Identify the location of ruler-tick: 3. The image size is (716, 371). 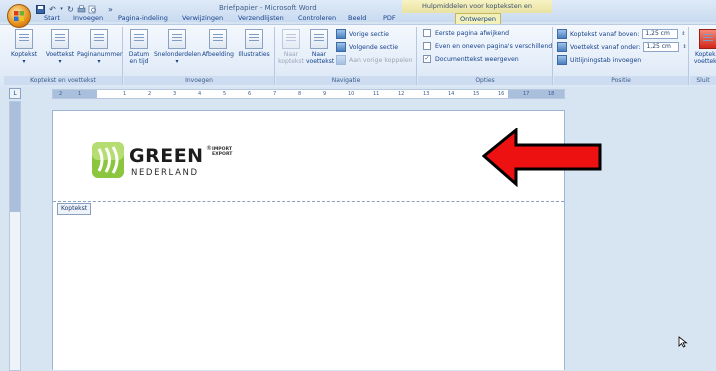
(175, 94).